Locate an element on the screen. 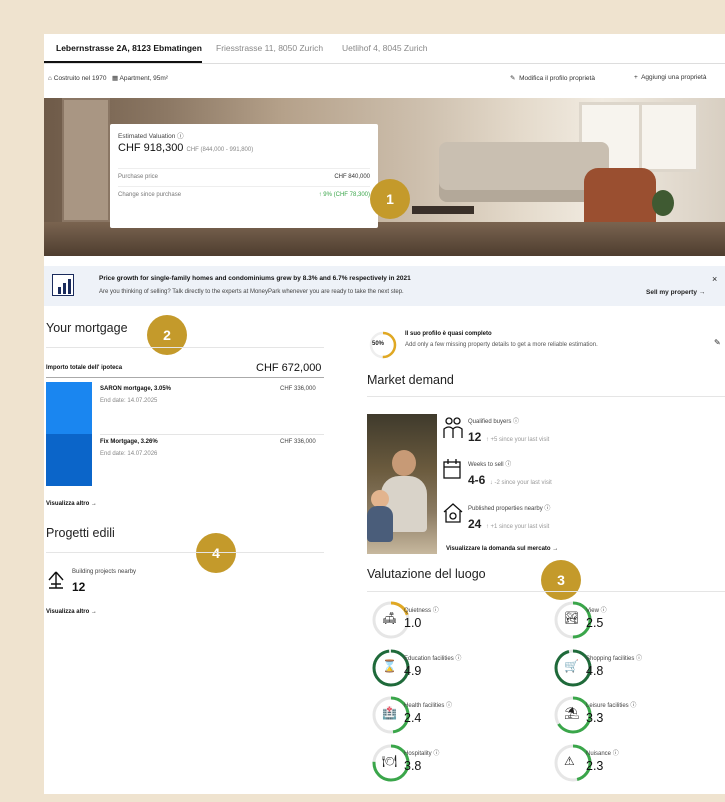  purchase-price-row: Purchase price CHF 840,000 is located at coordinates (244, 174).